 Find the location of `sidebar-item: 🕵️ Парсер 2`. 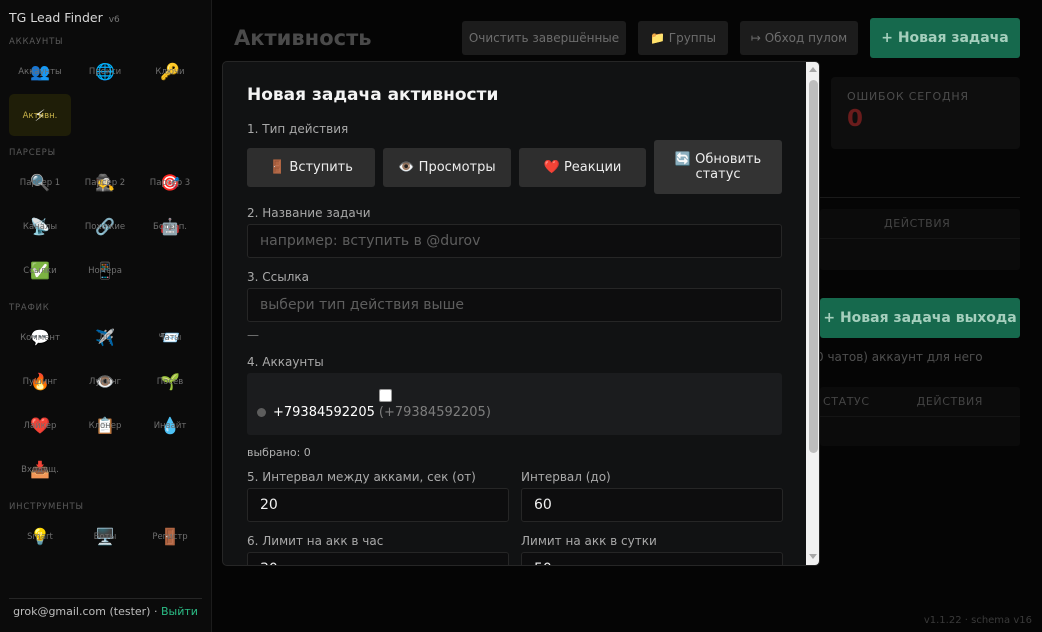

sidebar-item: 🕵️ Парсер 2 is located at coordinates (105, 182).